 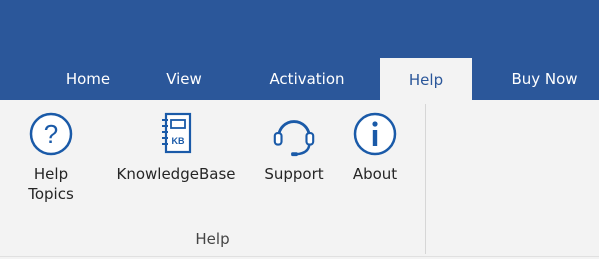 I want to click on tab-view: View, so click(x=184, y=79).